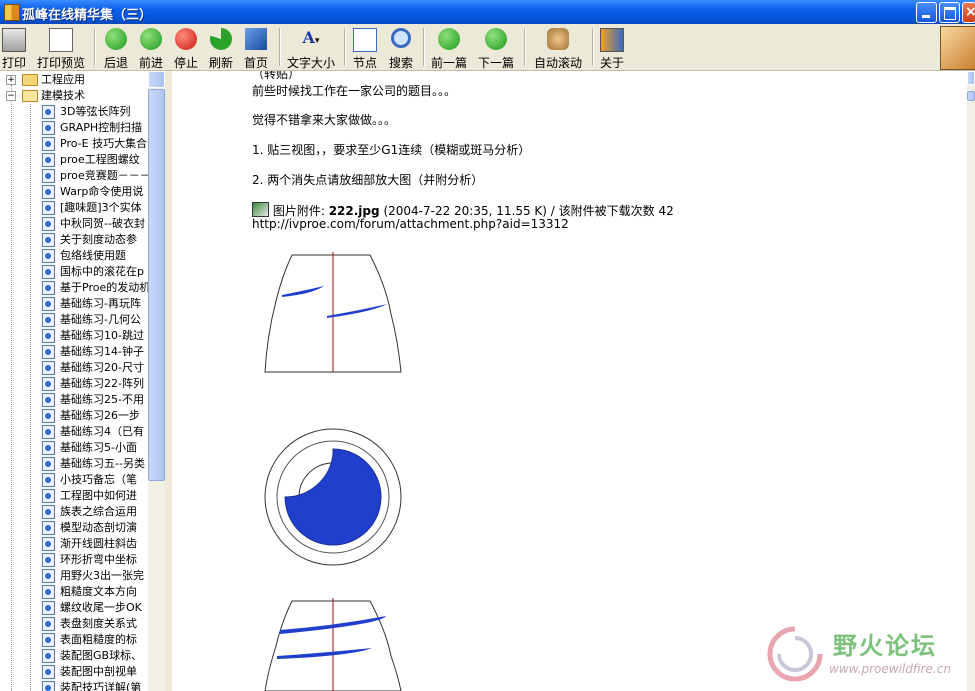 This screenshot has height=691, width=975. What do you see at coordinates (104, 287) in the screenshot?
I see `tree-item-label: 基于Proe的发动机` at bounding box center [104, 287].